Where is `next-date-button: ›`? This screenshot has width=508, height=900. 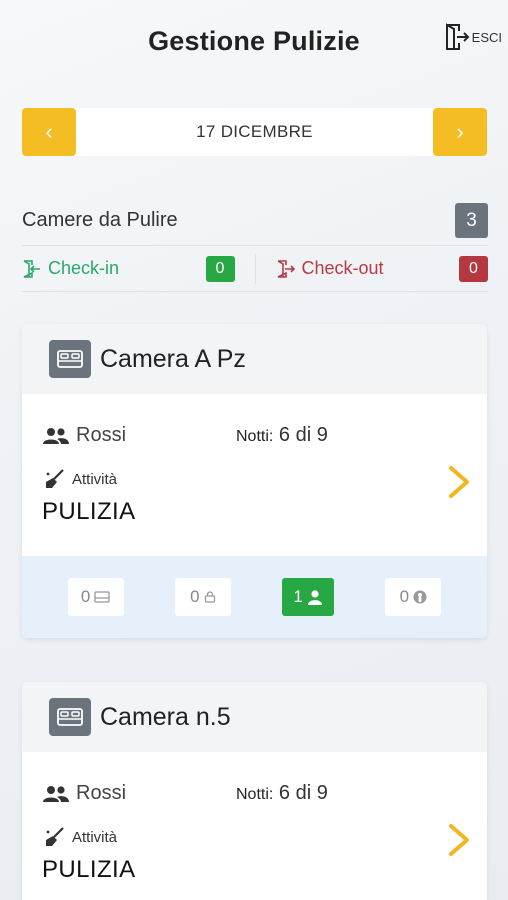 next-date-button: › is located at coordinates (460, 132).